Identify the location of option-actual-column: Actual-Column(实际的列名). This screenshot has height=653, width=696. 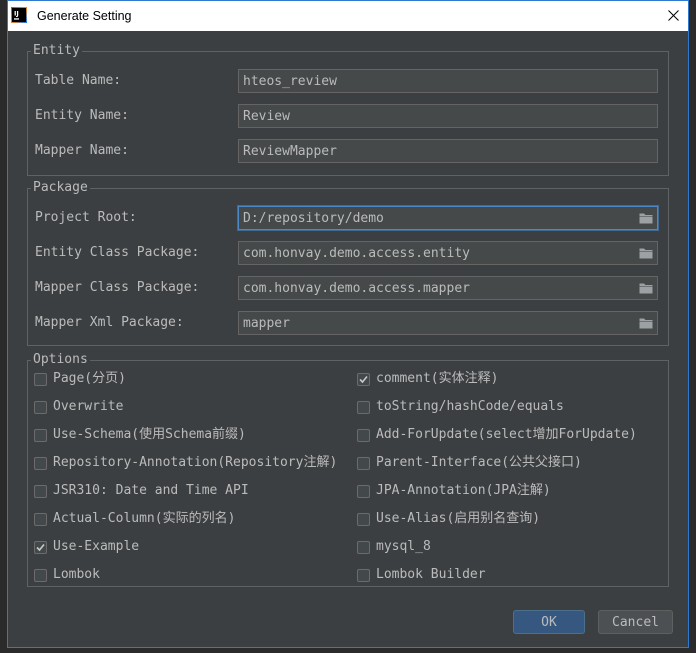
(134, 519).